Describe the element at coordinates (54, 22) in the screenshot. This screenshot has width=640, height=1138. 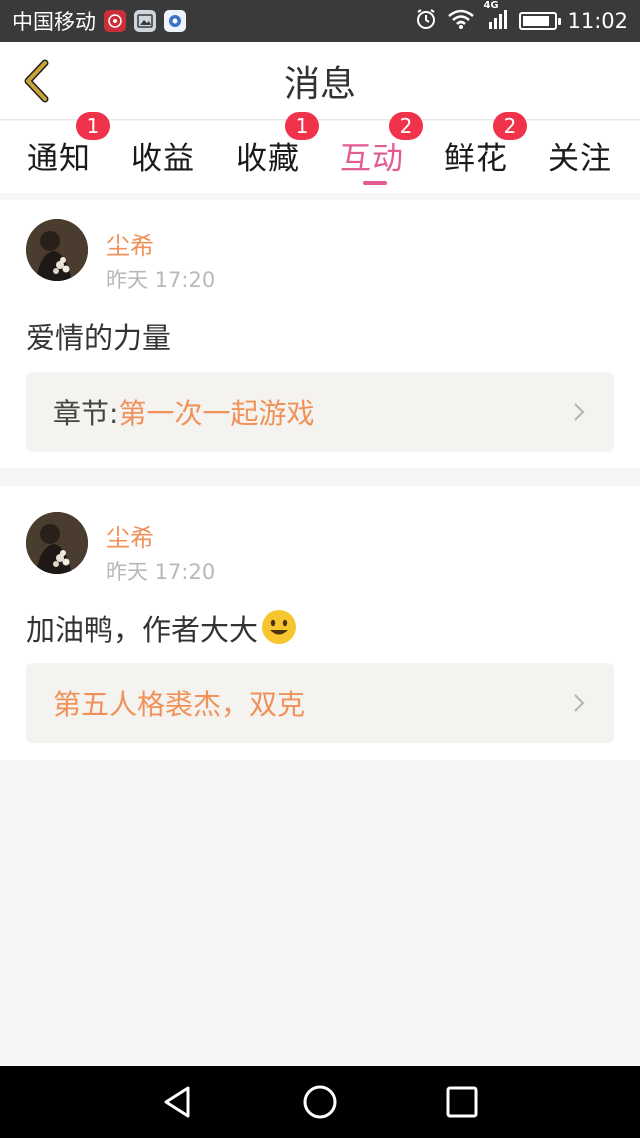
I see `carrier-label: 中国移动` at that location.